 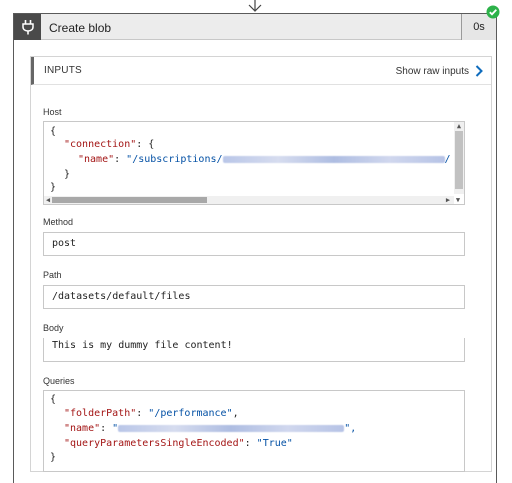 I want to click on json-line-name: "name": " ",, so click(x=210, y=428).